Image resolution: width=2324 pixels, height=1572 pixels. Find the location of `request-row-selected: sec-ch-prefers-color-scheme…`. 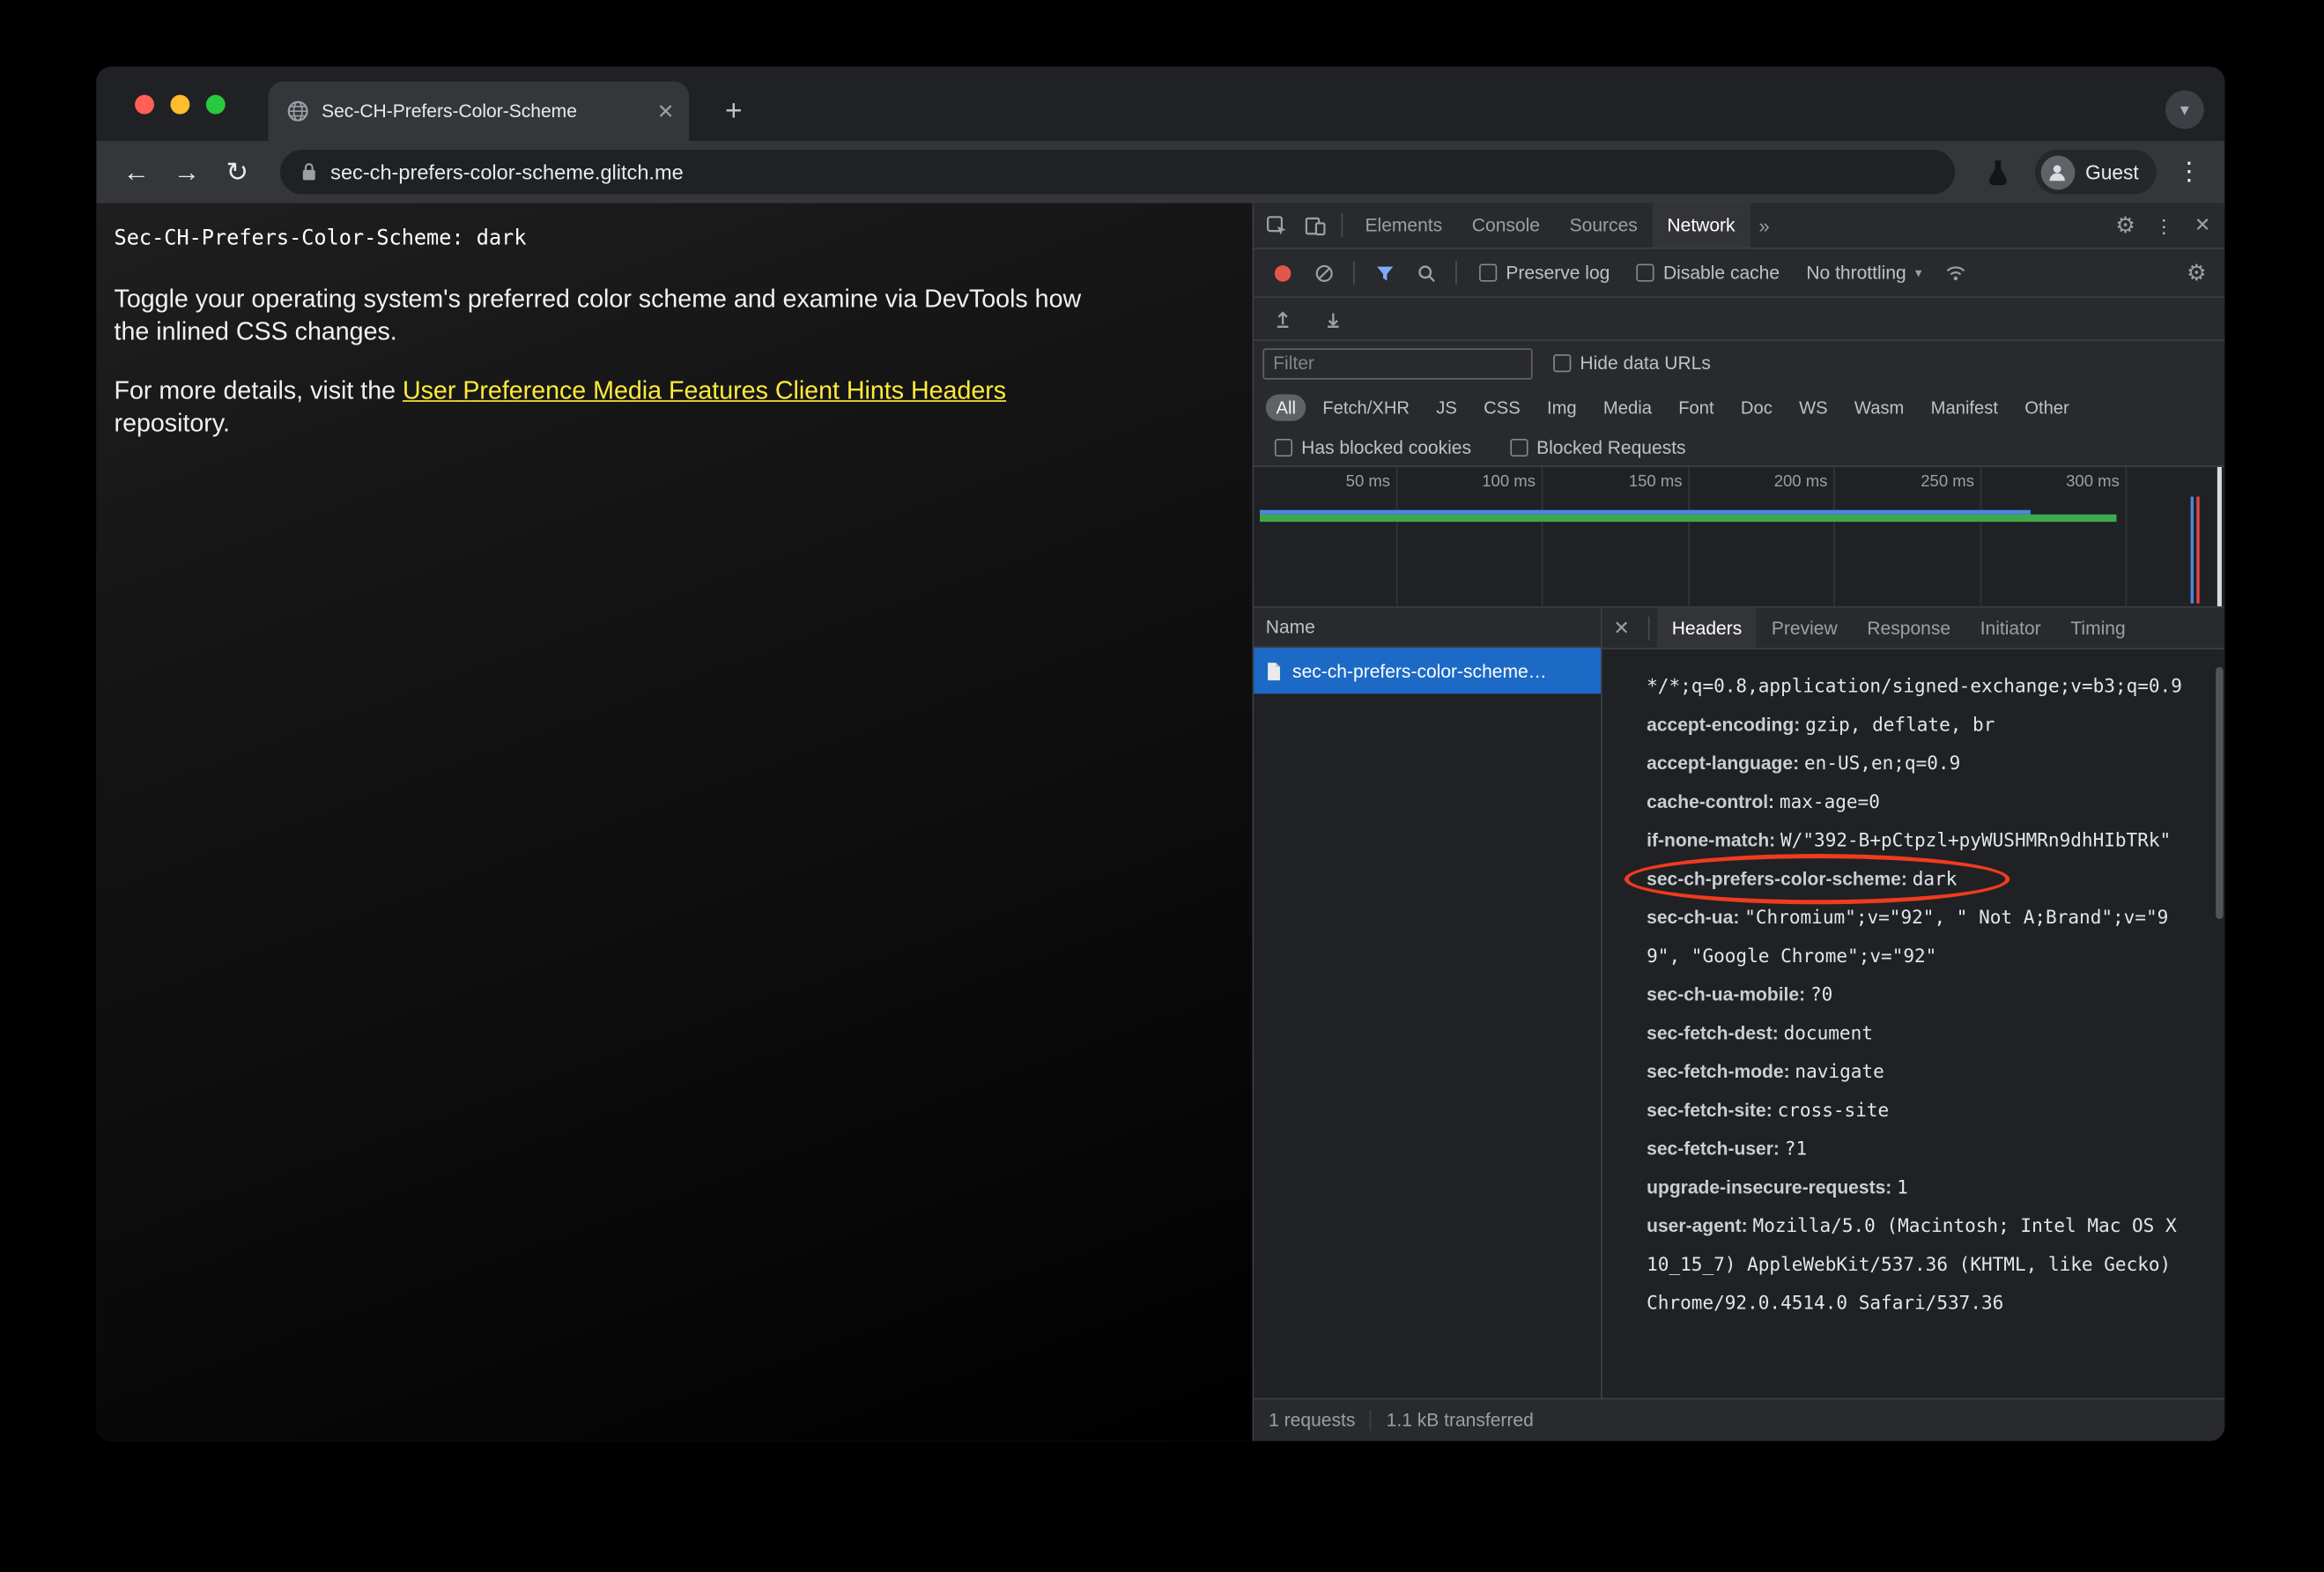

request-row-selected: sec-ch-prefers-color-scheme… is located at coordinates (1427, 671).